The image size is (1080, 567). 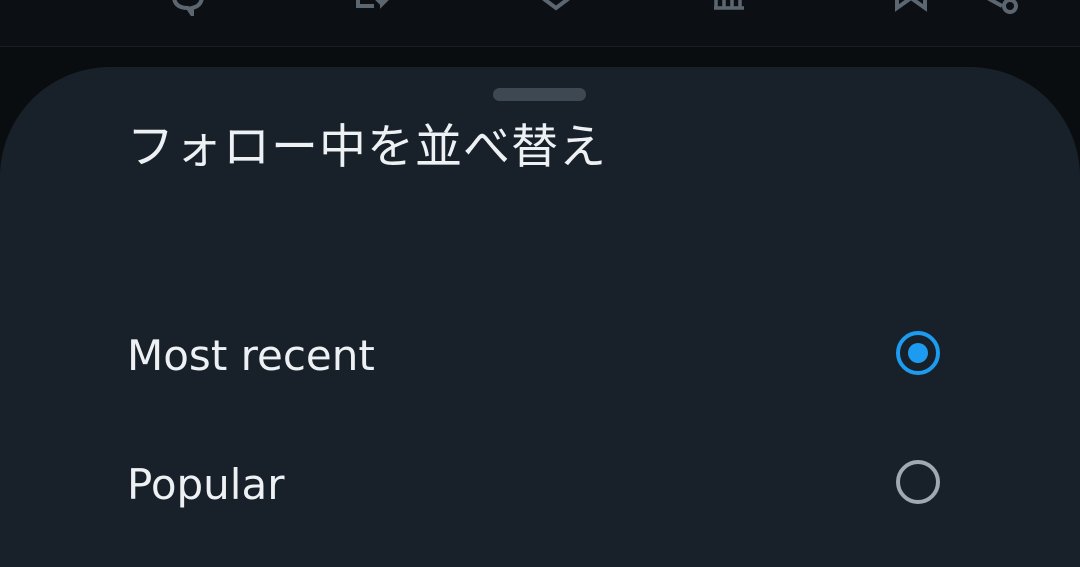 What do you see at coordinates (251, 355) in the screenshot?
I see `option-label: Most recent` at bounding box center [251, 355].